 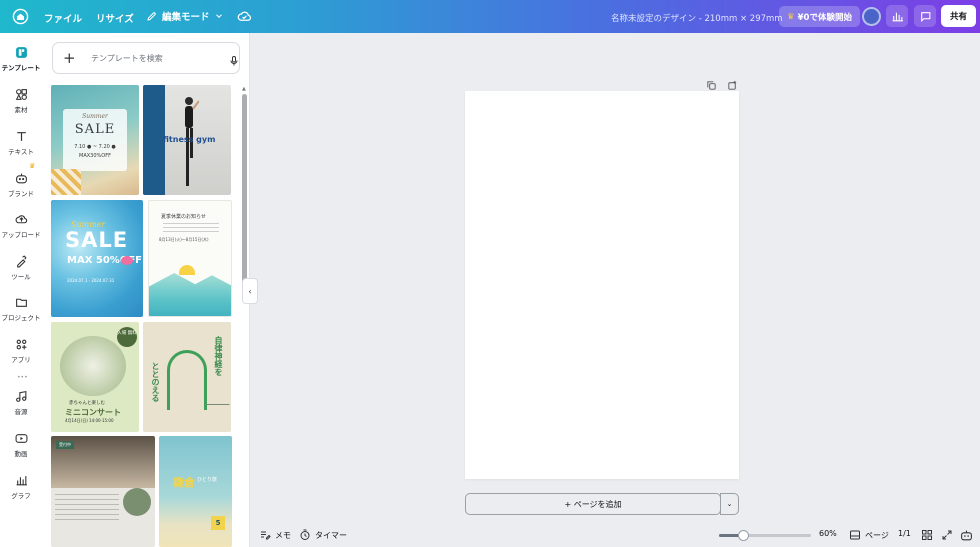 I want to click on chevron-left-icon: ‹, so click(x=250, y=291).